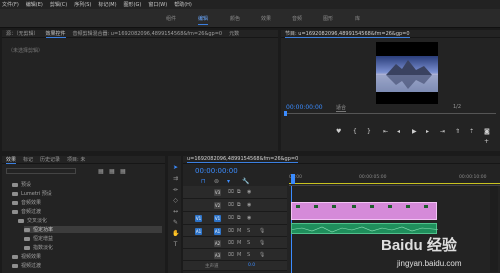 Image resolution: width=500 pixels, height=273 pixels. Describe the element at coordinates (394, 183) in the screenshot. I see `work-area-bar` at that location.